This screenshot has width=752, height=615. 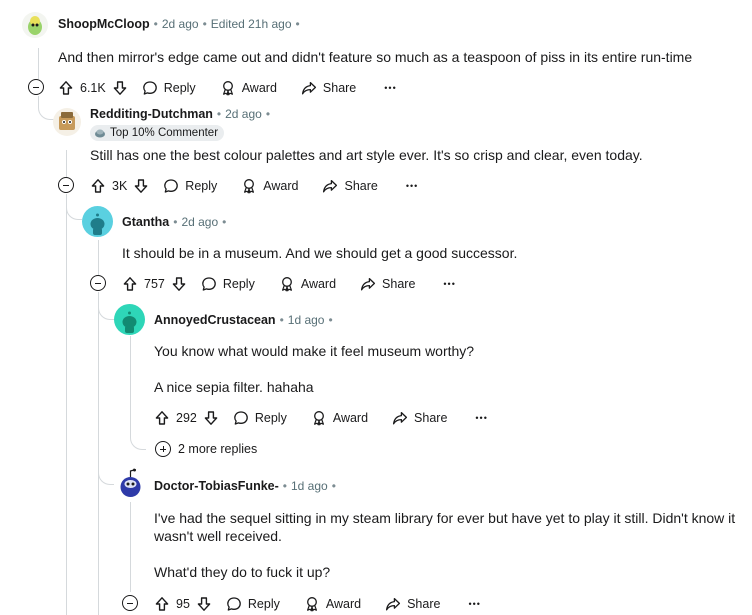 I want to click on comment-meta: Gtantha • 2d ago •, so click(x=174, y=222).